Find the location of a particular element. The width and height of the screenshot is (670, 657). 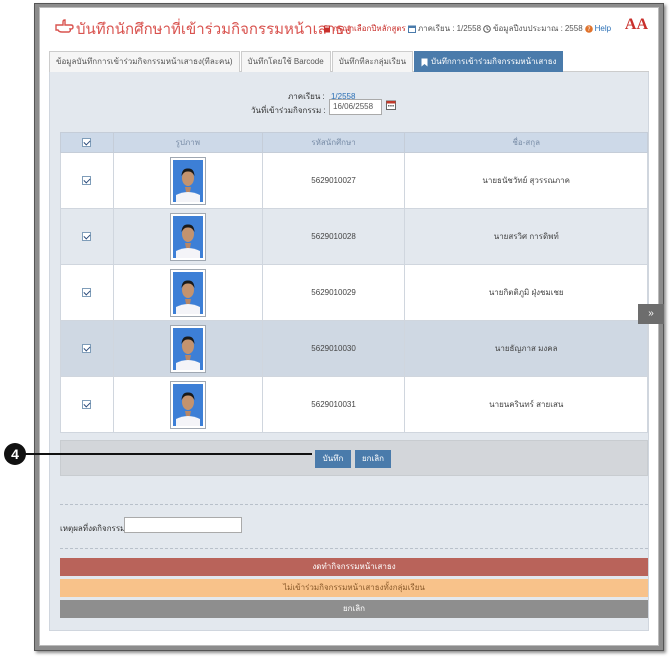

table-row: 5629010030 นายธัญภาส มงคล is located at coordinates (354, 348).